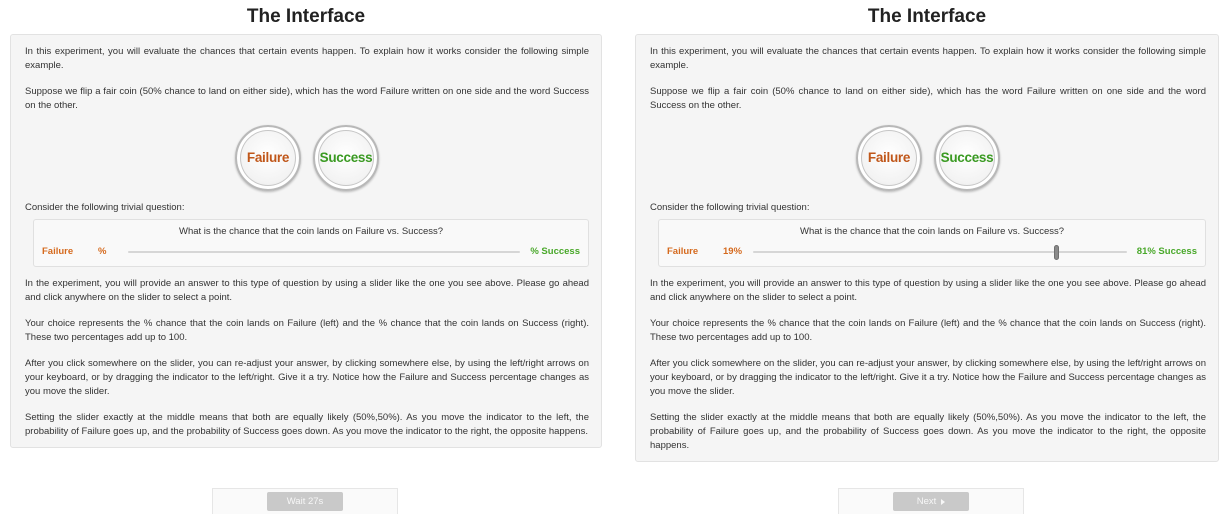 The height and width of the screenshot is (514, 1222). I want to click on left-button-bar: Wait 27s, so click(305, 501).